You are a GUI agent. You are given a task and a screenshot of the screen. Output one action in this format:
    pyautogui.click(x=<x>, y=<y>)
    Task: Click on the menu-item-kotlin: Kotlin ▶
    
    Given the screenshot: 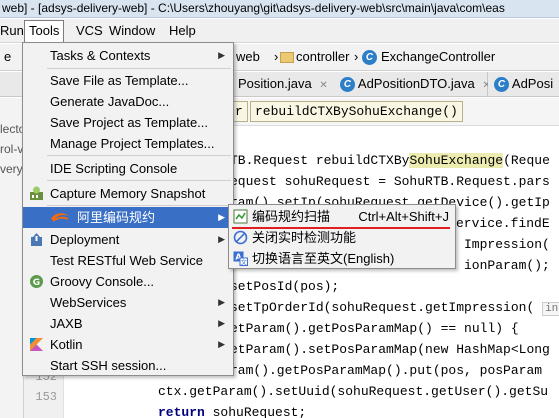 What is the action you would take?
    pyautogui.click(x=128, y=344)
    